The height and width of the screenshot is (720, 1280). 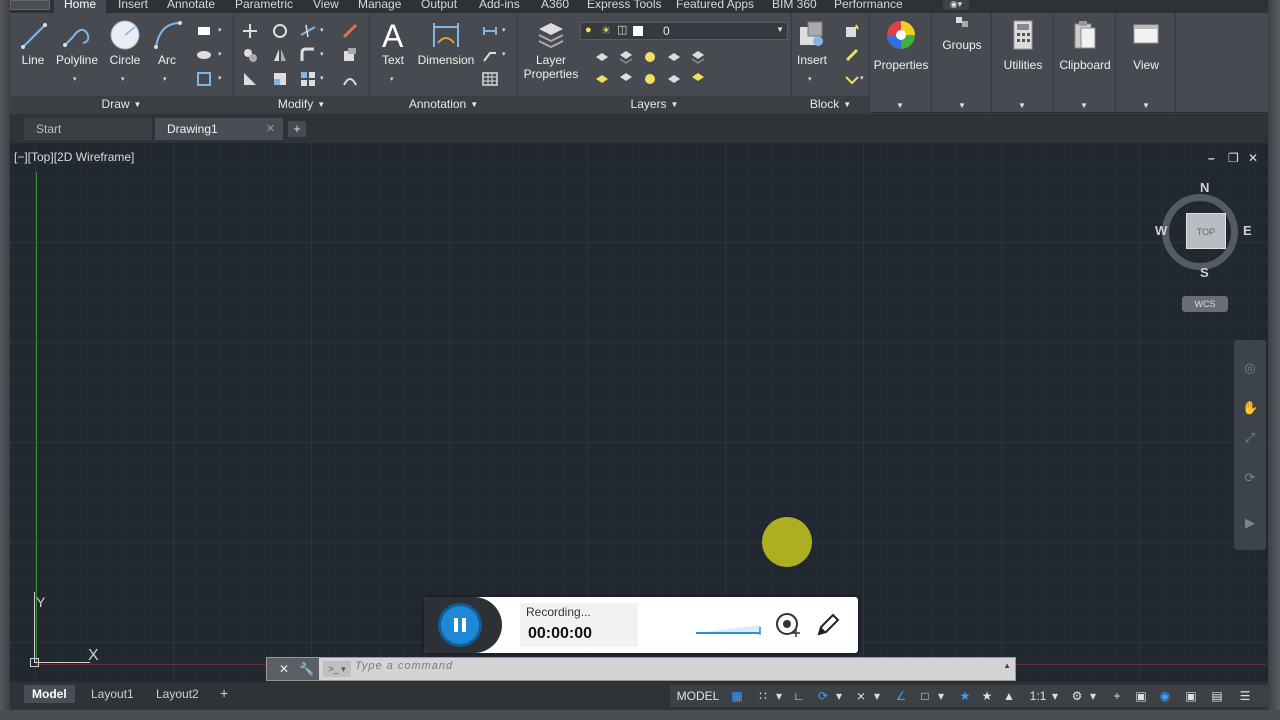 I want to click on tab-bim-360: BIM 360, so click(x=794, y=5).